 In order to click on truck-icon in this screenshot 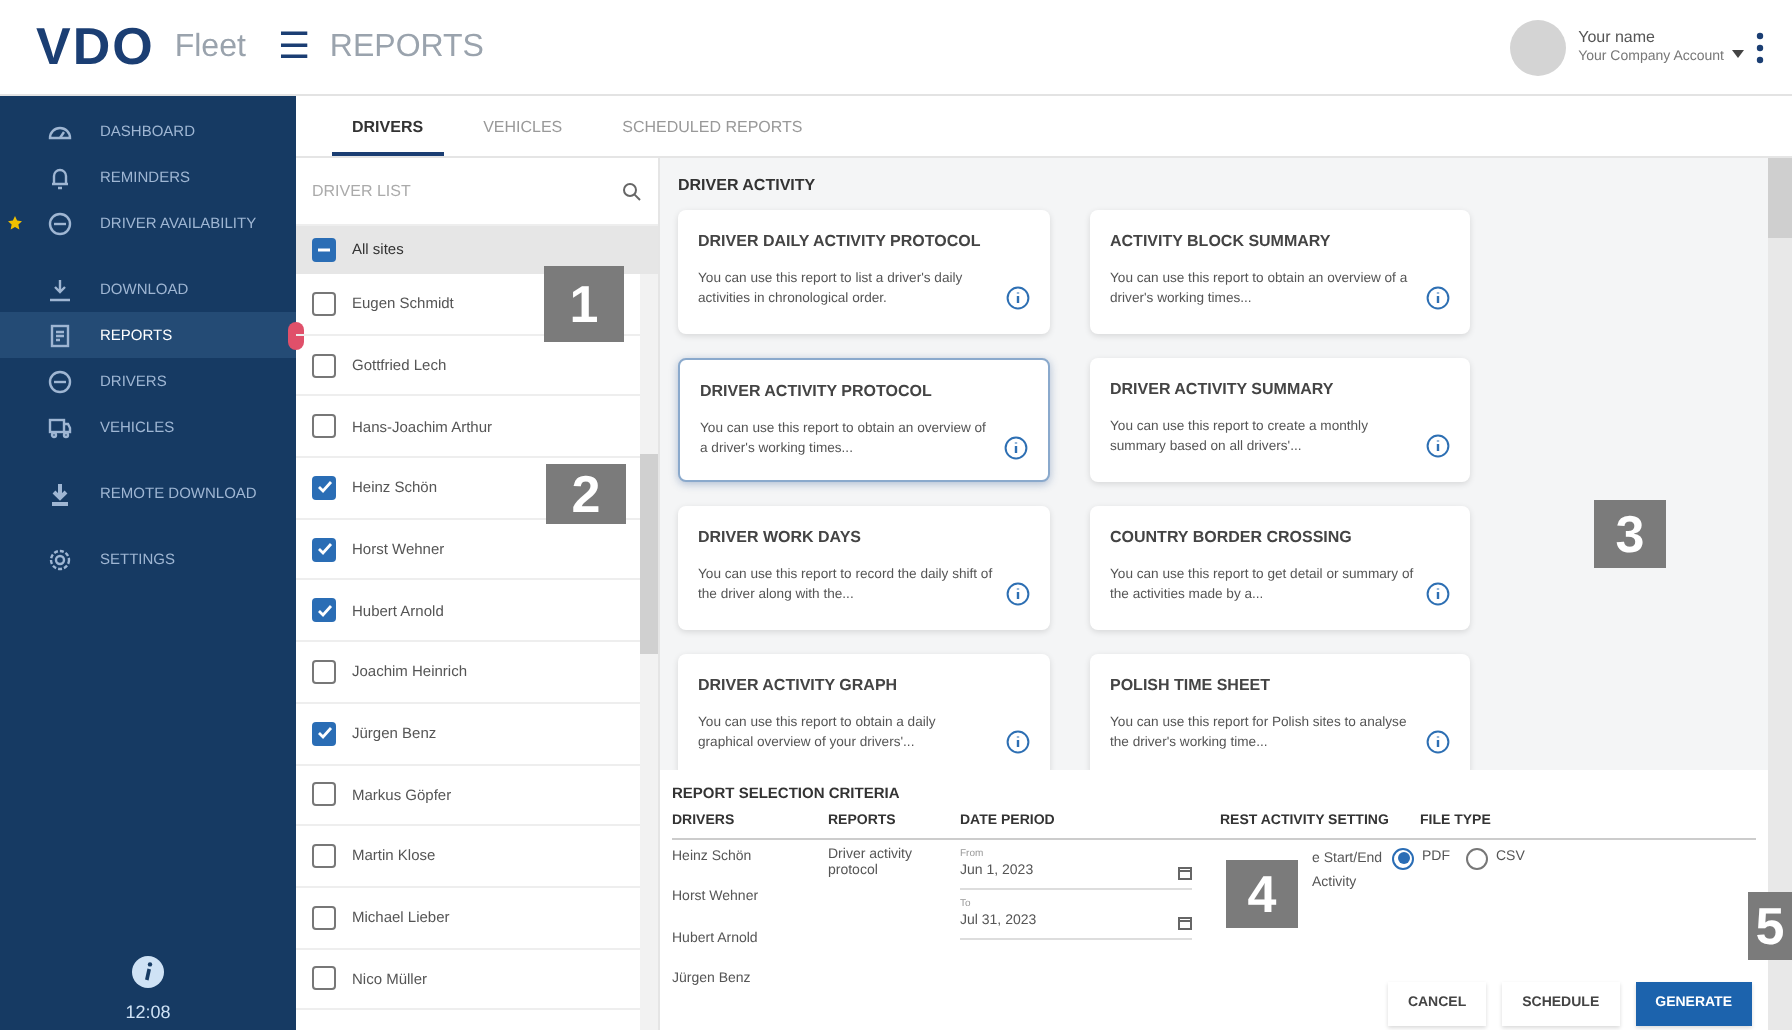, I will do `click(60, 427)`.